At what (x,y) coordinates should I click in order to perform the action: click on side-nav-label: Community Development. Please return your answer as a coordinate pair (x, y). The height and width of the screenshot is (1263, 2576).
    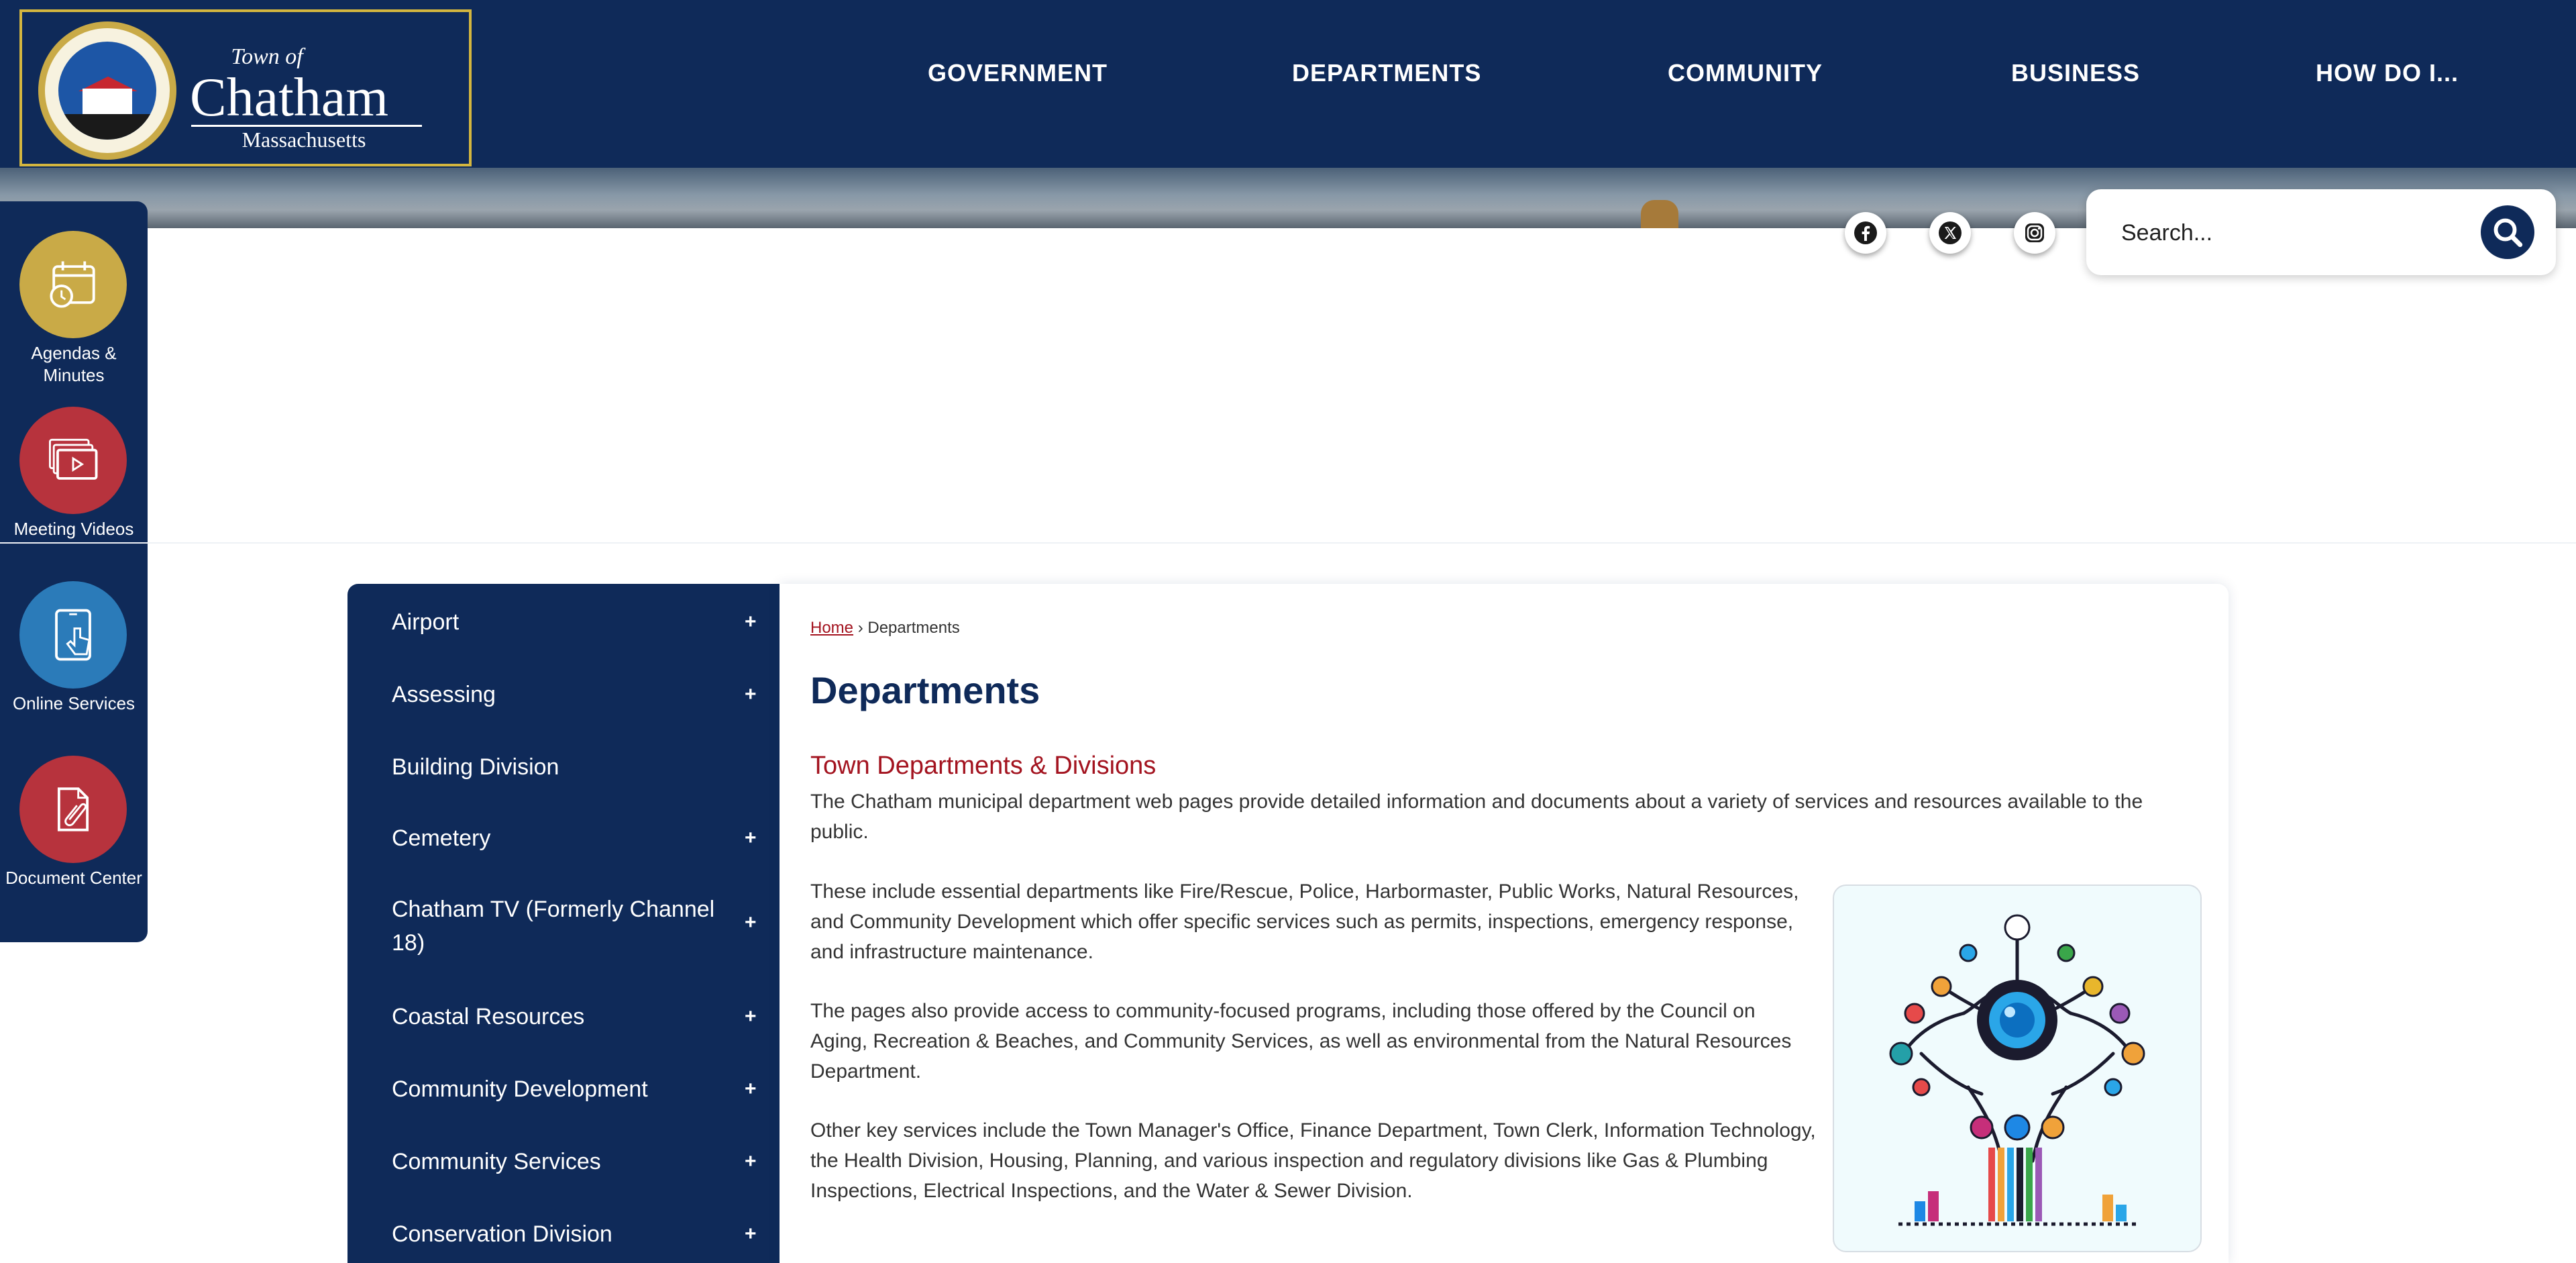
    Looking at the image, I should click on (520, 1089).